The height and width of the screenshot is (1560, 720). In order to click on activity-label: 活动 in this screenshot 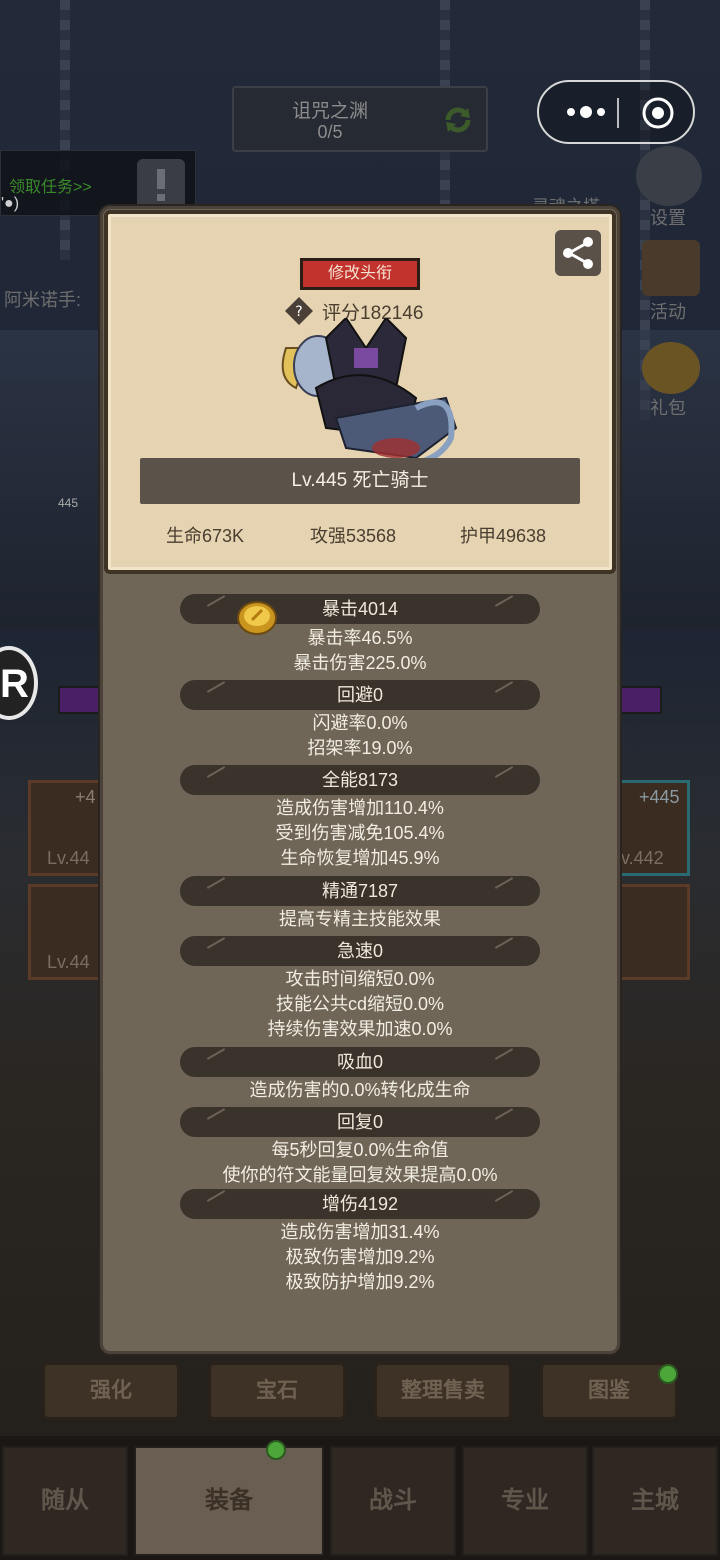, I will do `click(668, 311)`.